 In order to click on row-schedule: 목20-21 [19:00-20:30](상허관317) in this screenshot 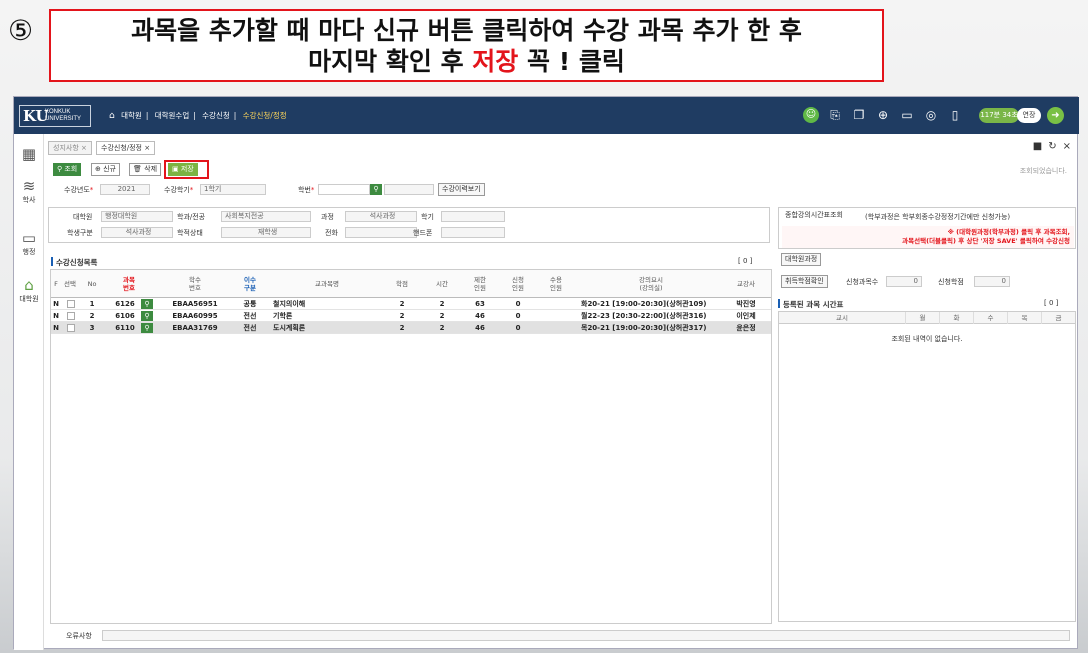, I will do `click(644, 328)`.